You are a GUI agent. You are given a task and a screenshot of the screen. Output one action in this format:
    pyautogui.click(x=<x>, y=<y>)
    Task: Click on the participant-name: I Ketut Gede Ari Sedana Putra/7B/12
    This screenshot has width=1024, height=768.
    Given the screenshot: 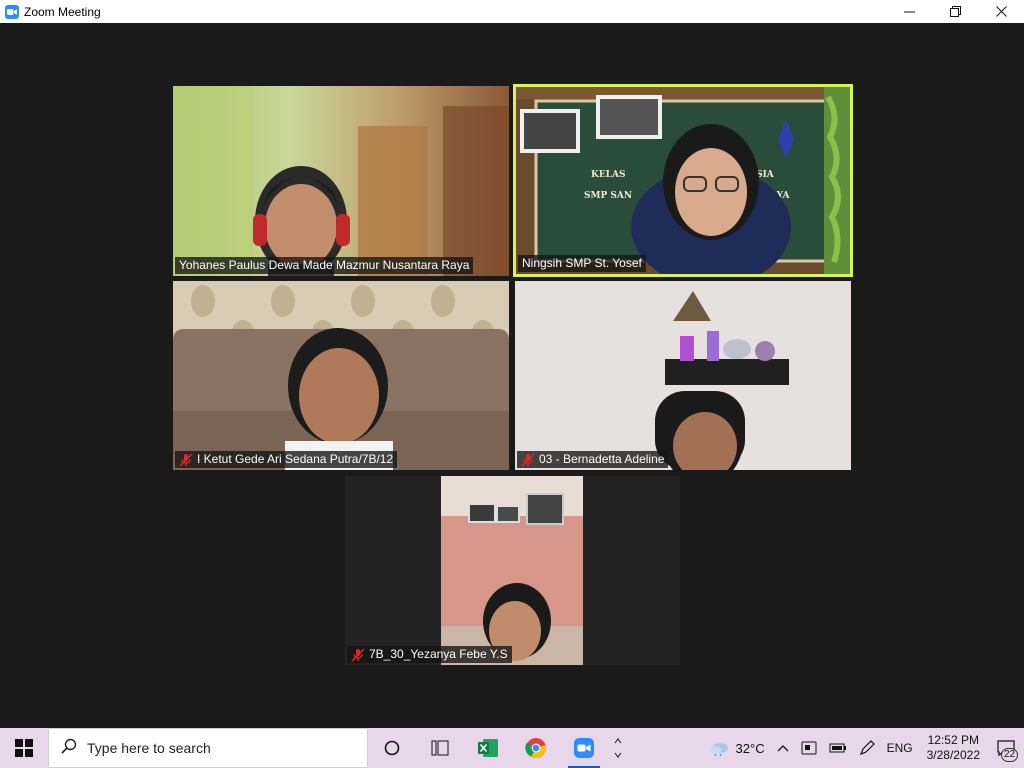 What is the action you would take?
    pyautogui.click(x=295, y=459)
    